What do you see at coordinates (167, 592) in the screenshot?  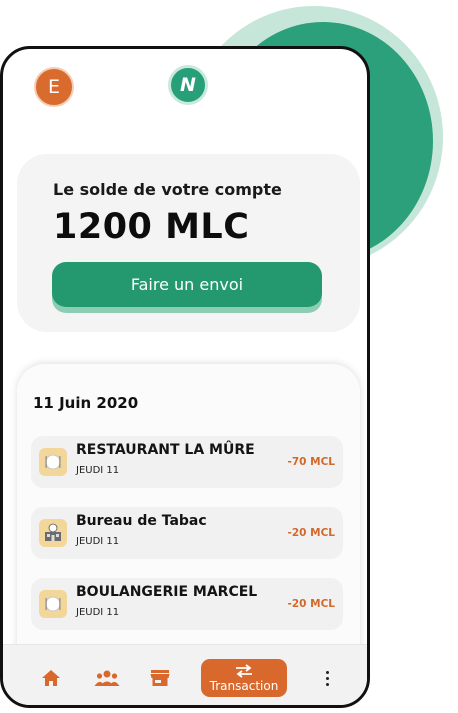 I see `transaction-name: BOULANGERIE MARCEL` at bounding box center [167, 592].